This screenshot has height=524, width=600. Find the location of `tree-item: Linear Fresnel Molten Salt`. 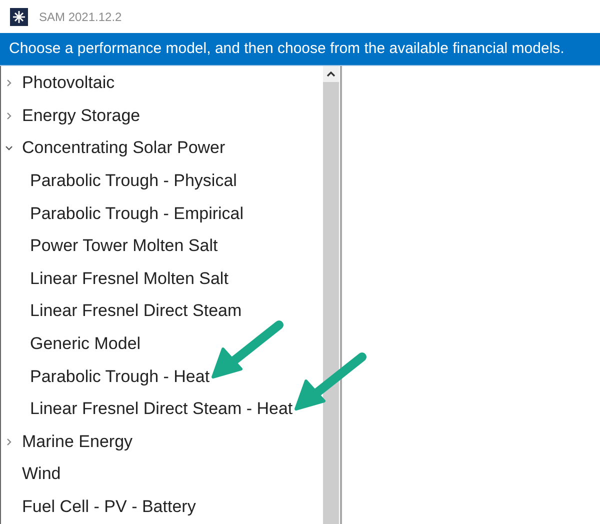

tree-item: Linear Fresnel Molten Salt is located at coordinates (129, 278).